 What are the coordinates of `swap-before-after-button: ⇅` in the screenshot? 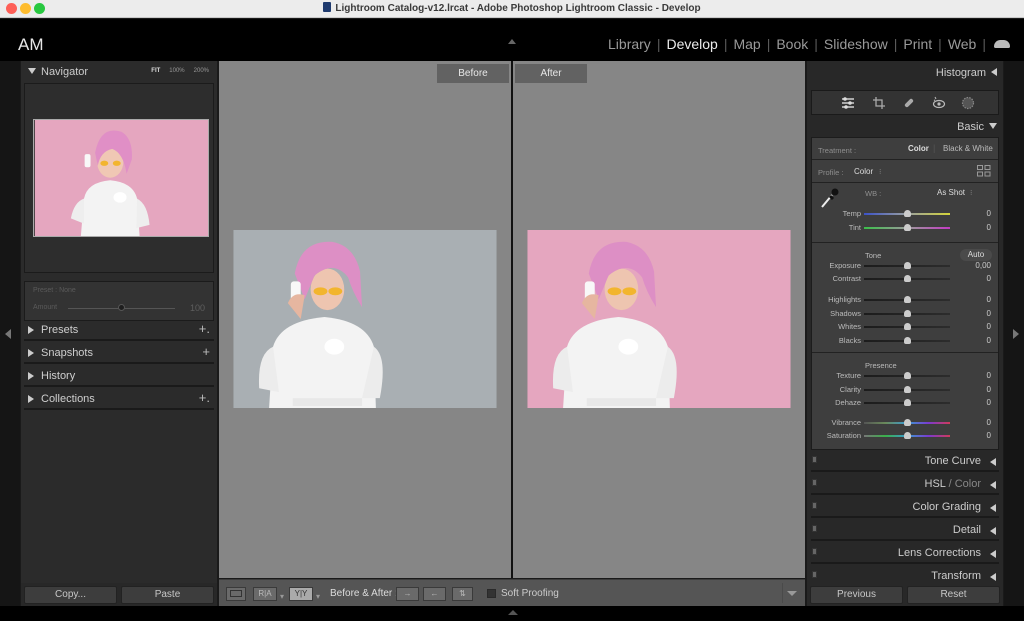 It's located at (462, 594).